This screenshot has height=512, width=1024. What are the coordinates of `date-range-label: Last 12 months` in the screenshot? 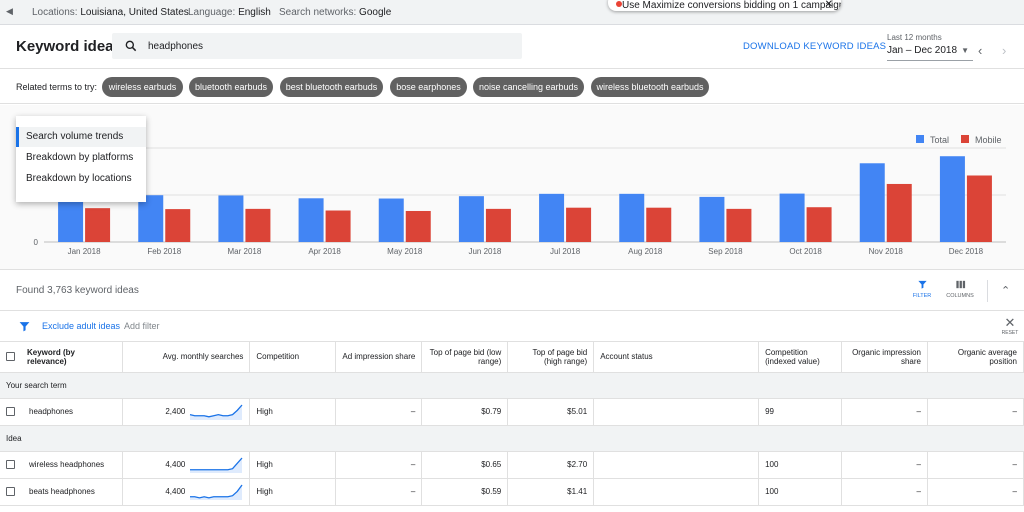 It's located at (914, 37).